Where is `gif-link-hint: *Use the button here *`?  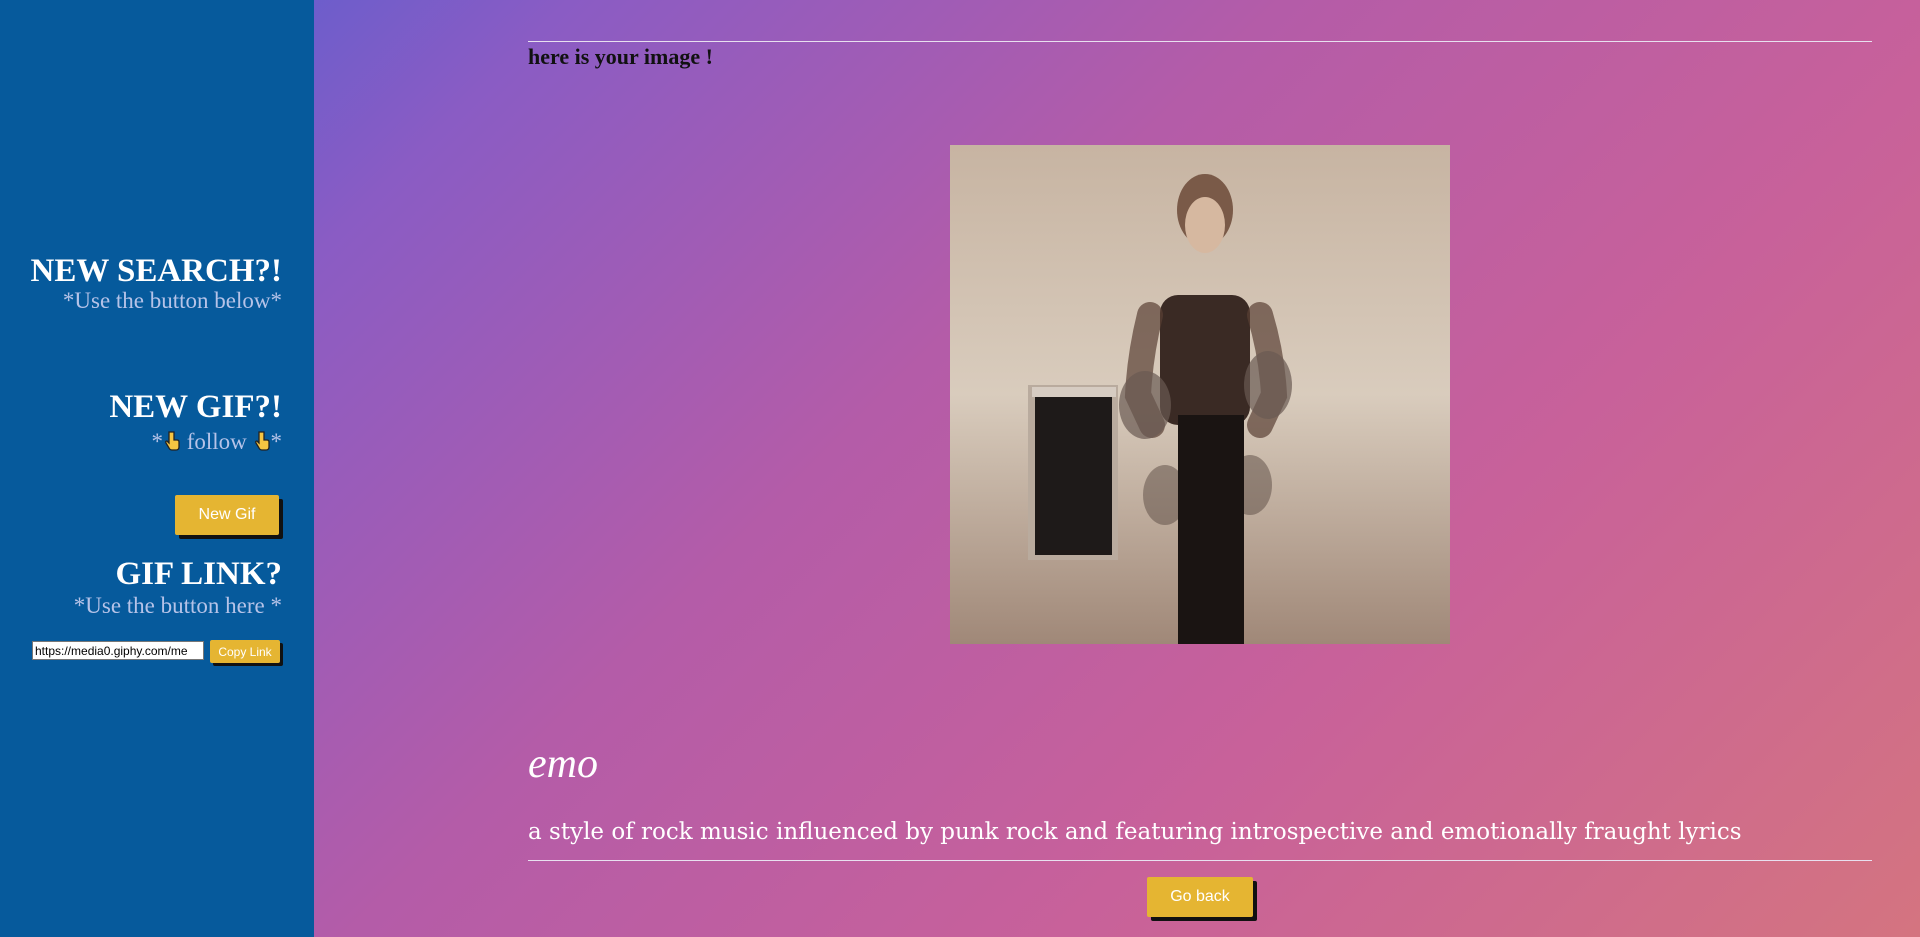
gif-link-hint: *Use the button here * is located at coordinates (177, 605).